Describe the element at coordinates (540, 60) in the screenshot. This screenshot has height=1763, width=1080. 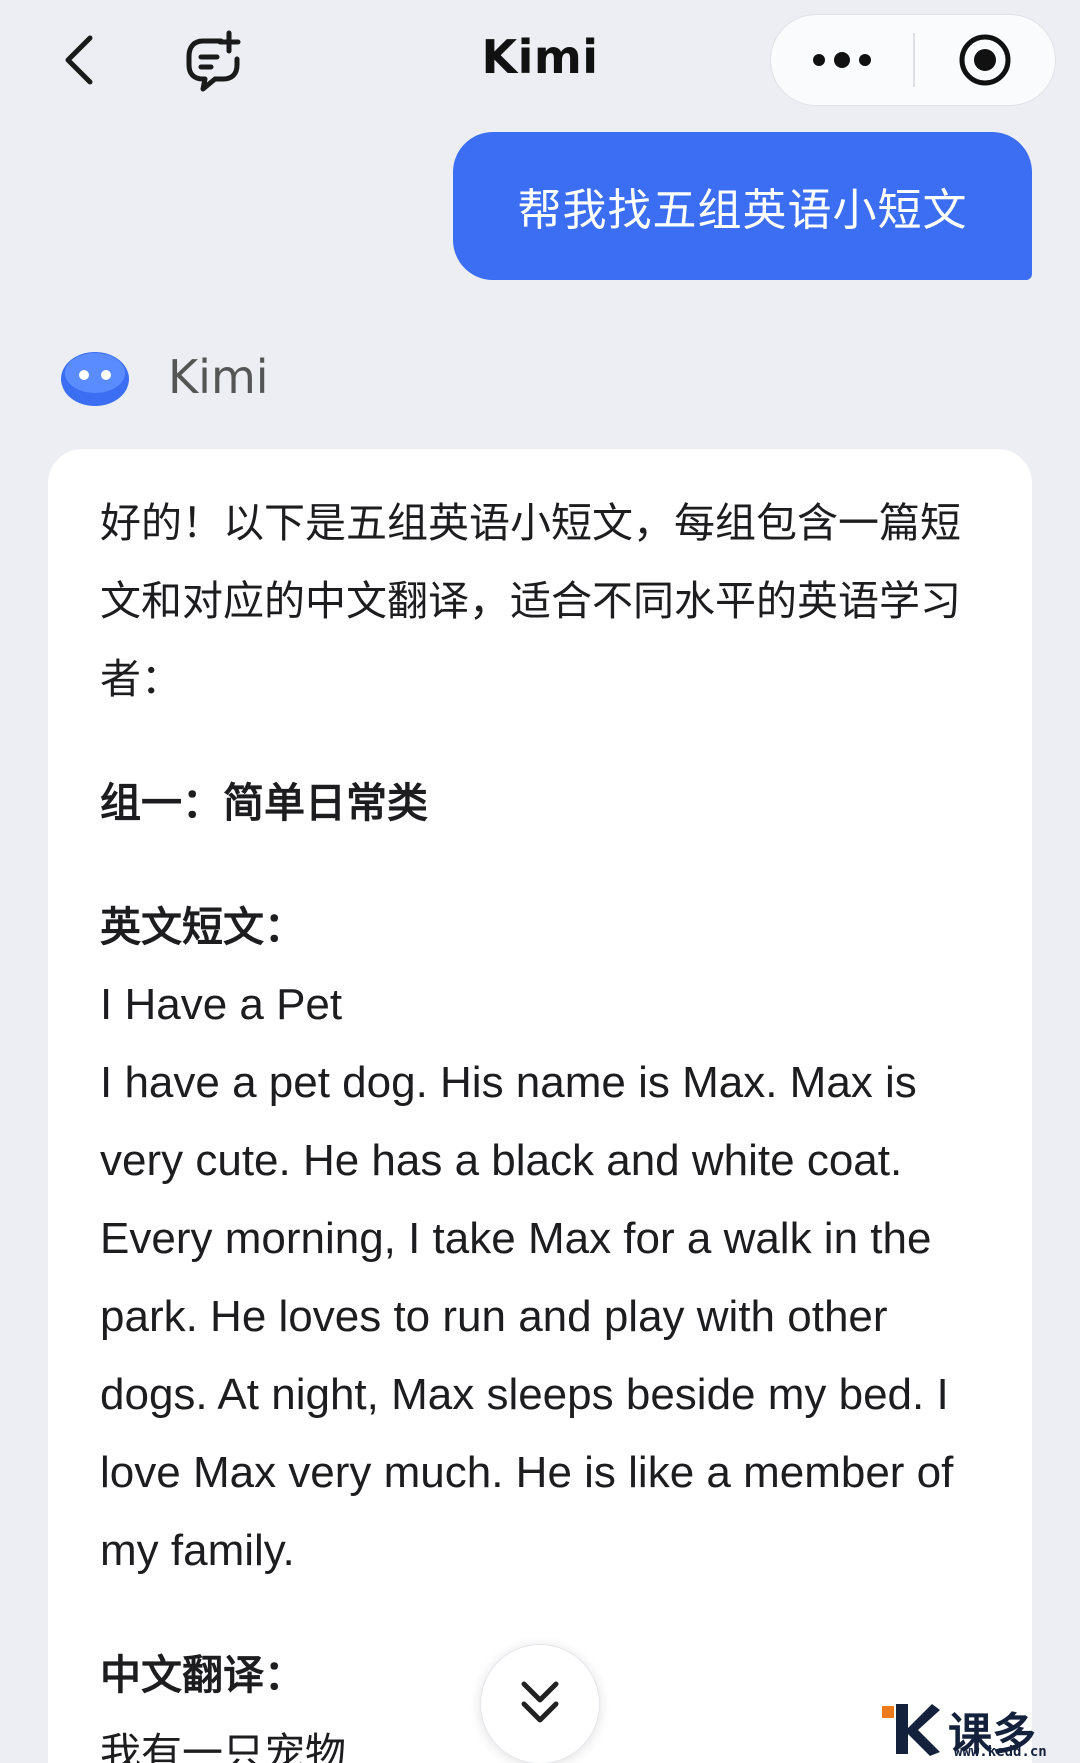
I see `top-navigation-bar: Kimi` at that location.